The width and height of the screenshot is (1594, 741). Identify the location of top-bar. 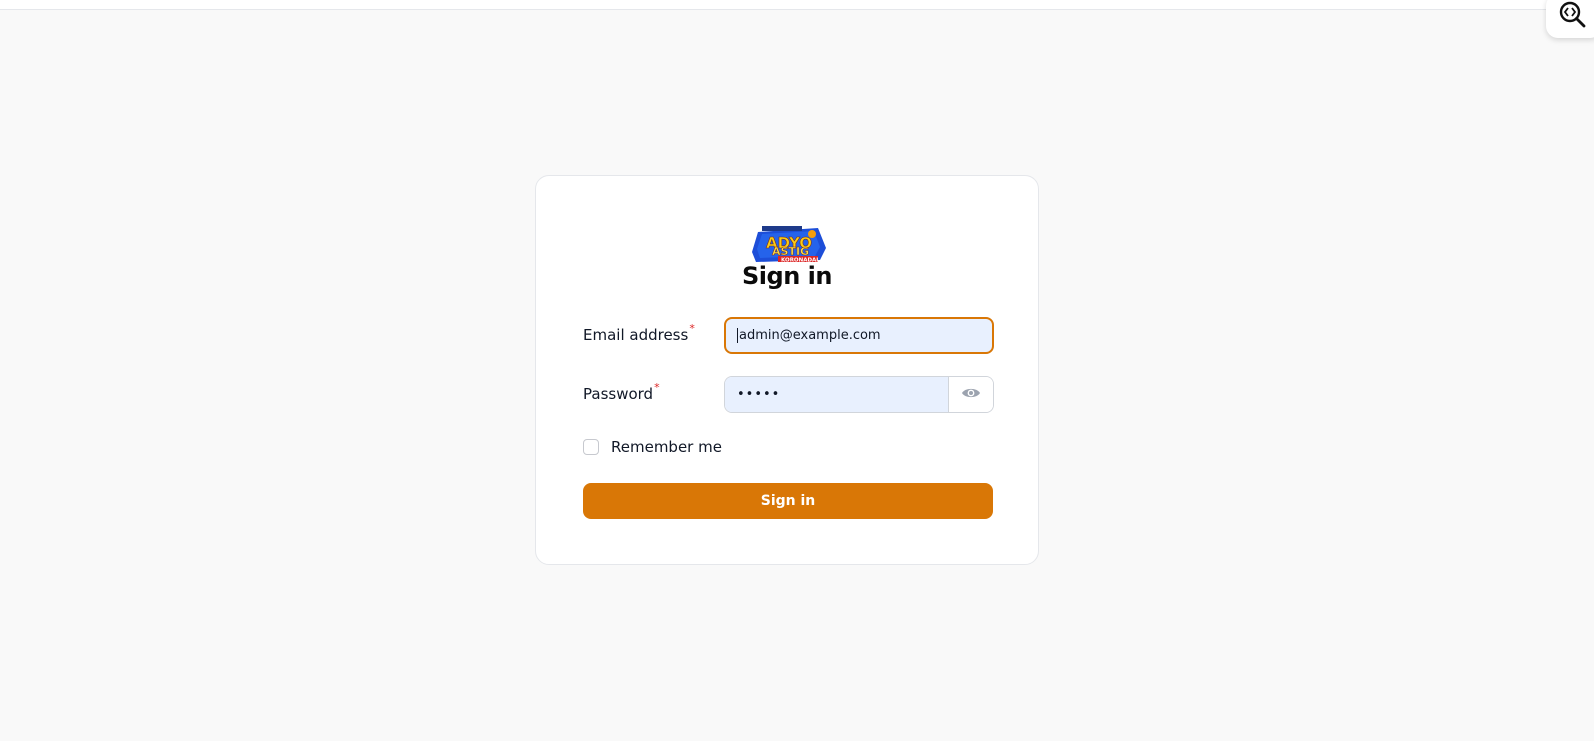
(797, 5).